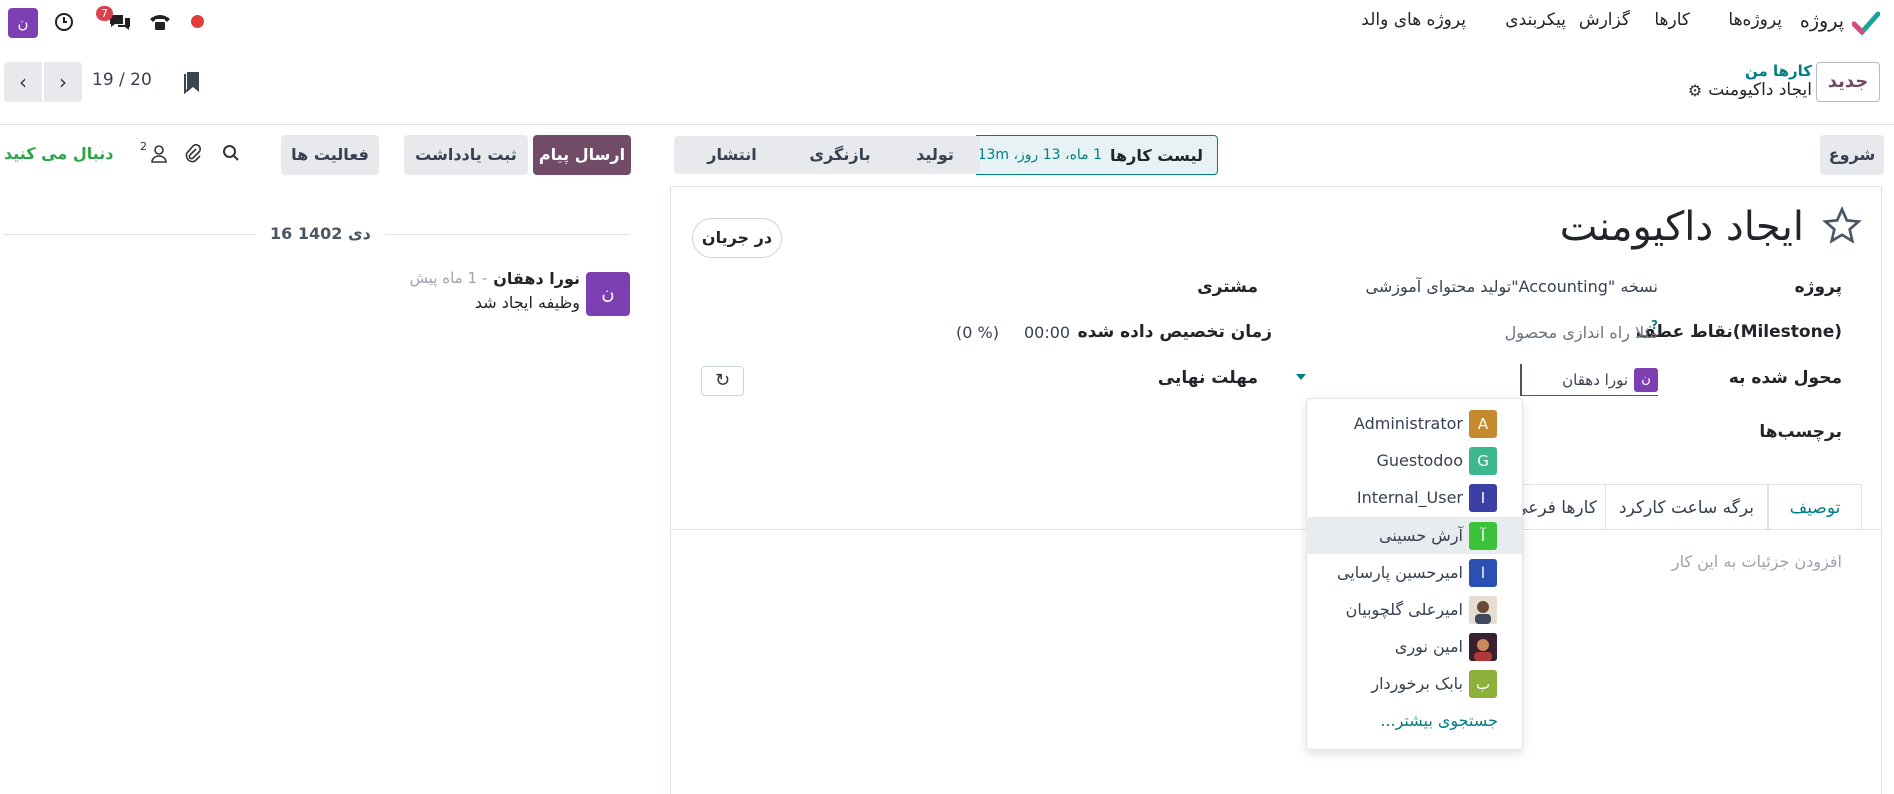 The image size is (1894, 794). What do you see at coordinates (64, 24) in the screenshot?
I see `clock-icon` at bounding box center [64, 24].